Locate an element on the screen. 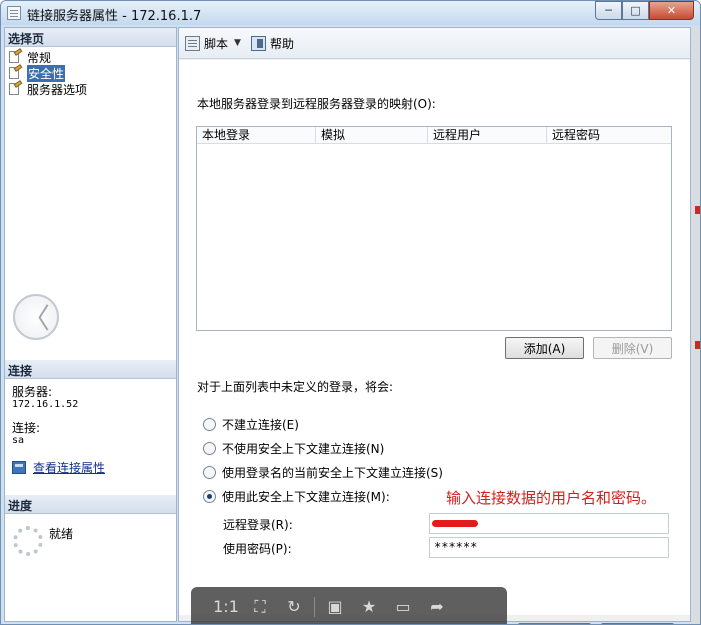 Image resolution: width=701 pixels, height=625 pixels. nav-item-security: 安全性 is located at coordinates (90, 73).